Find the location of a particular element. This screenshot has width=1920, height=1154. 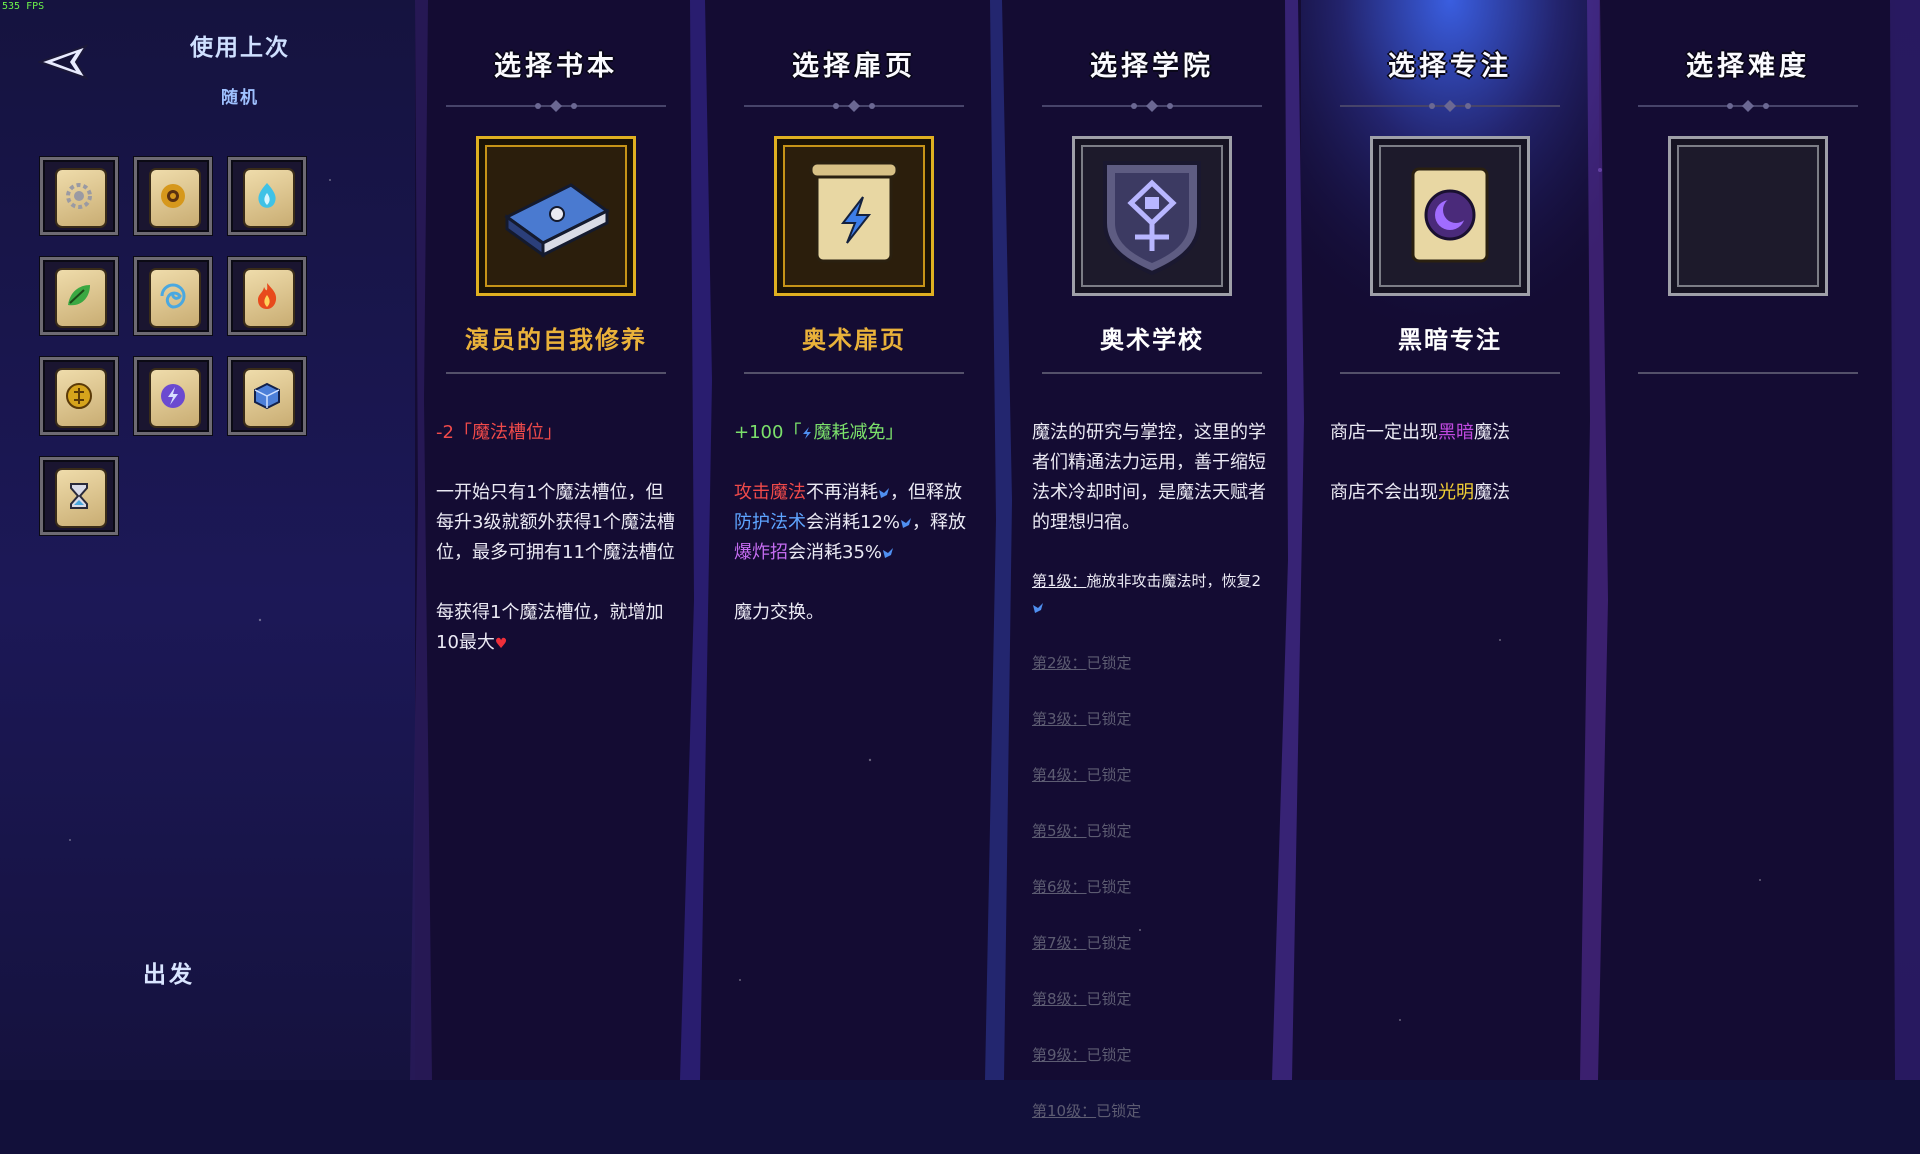

academy-level-item: 第4级：已锁定 is located at coordinates (1152, 775).